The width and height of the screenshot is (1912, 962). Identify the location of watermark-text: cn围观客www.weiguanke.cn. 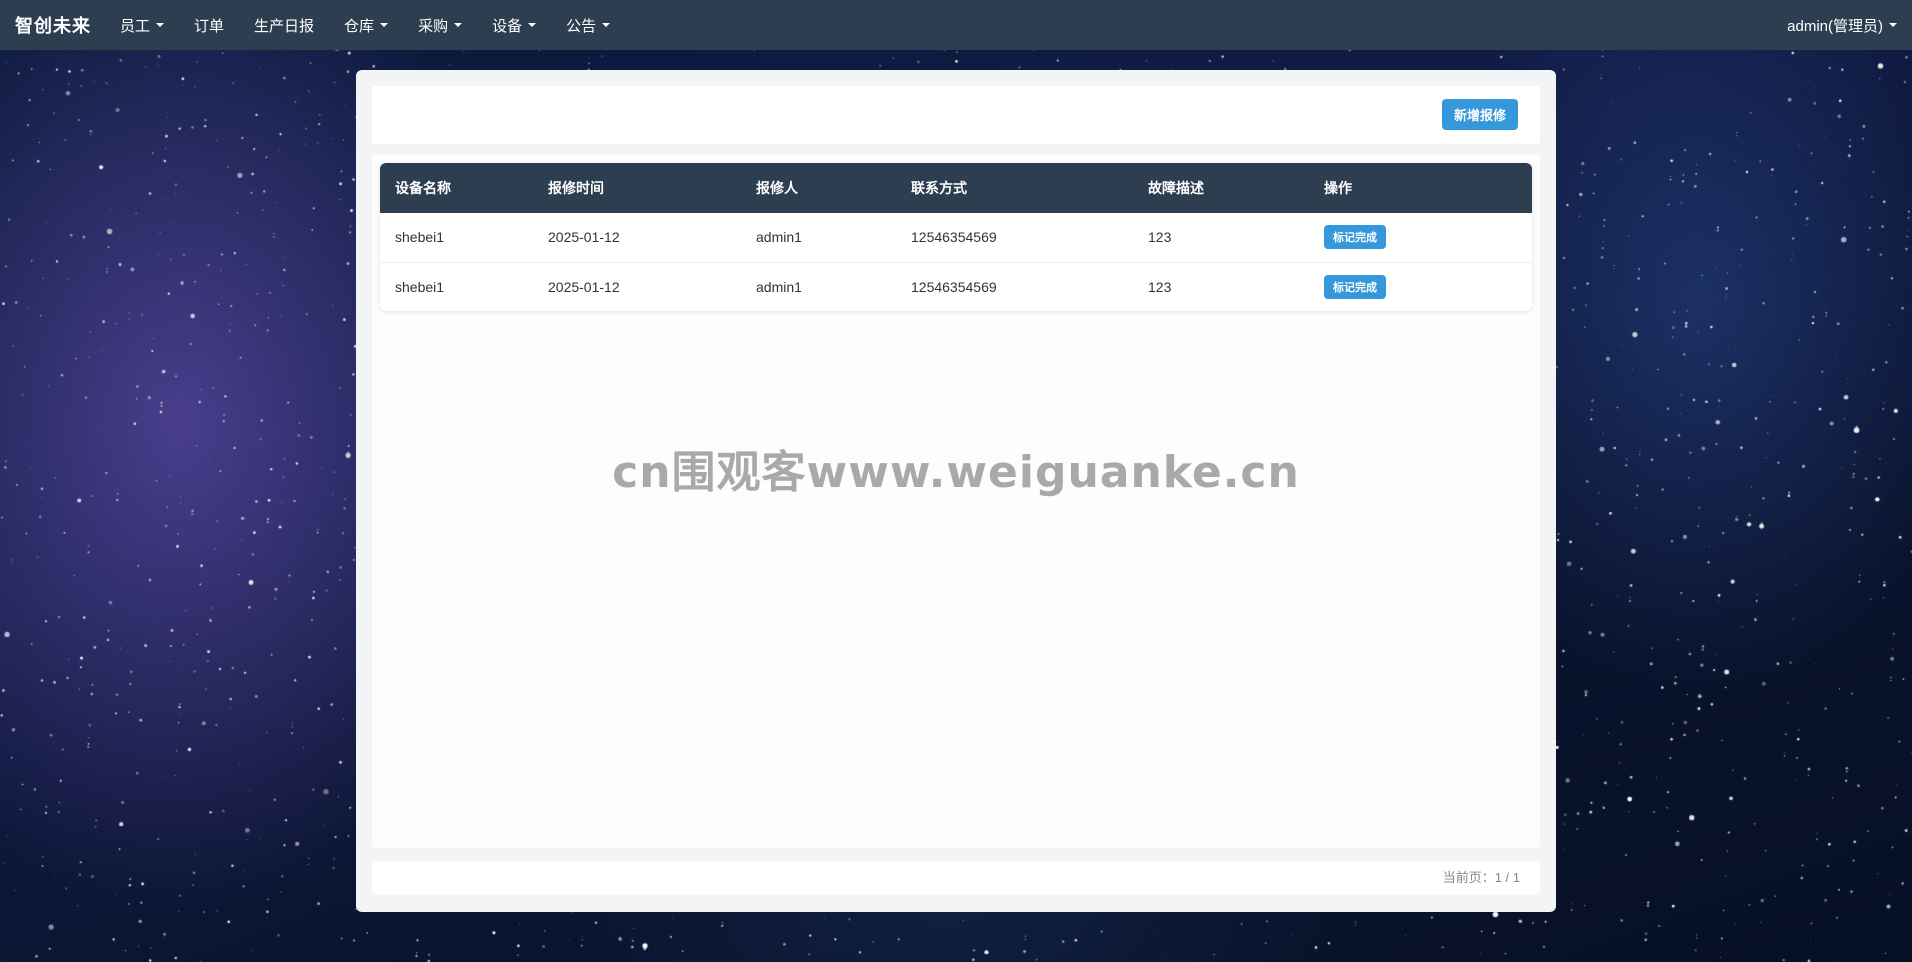
(956, 472).